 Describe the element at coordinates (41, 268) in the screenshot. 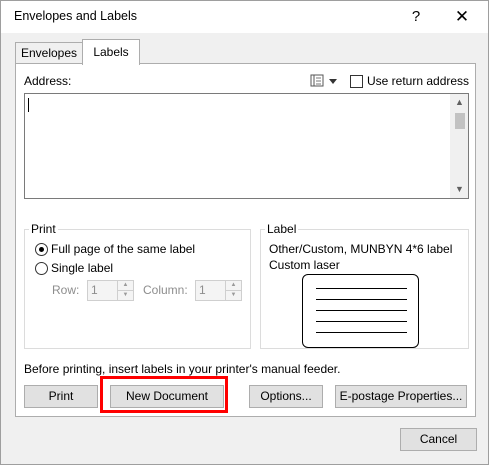

I see `single-label-radio` at that location.